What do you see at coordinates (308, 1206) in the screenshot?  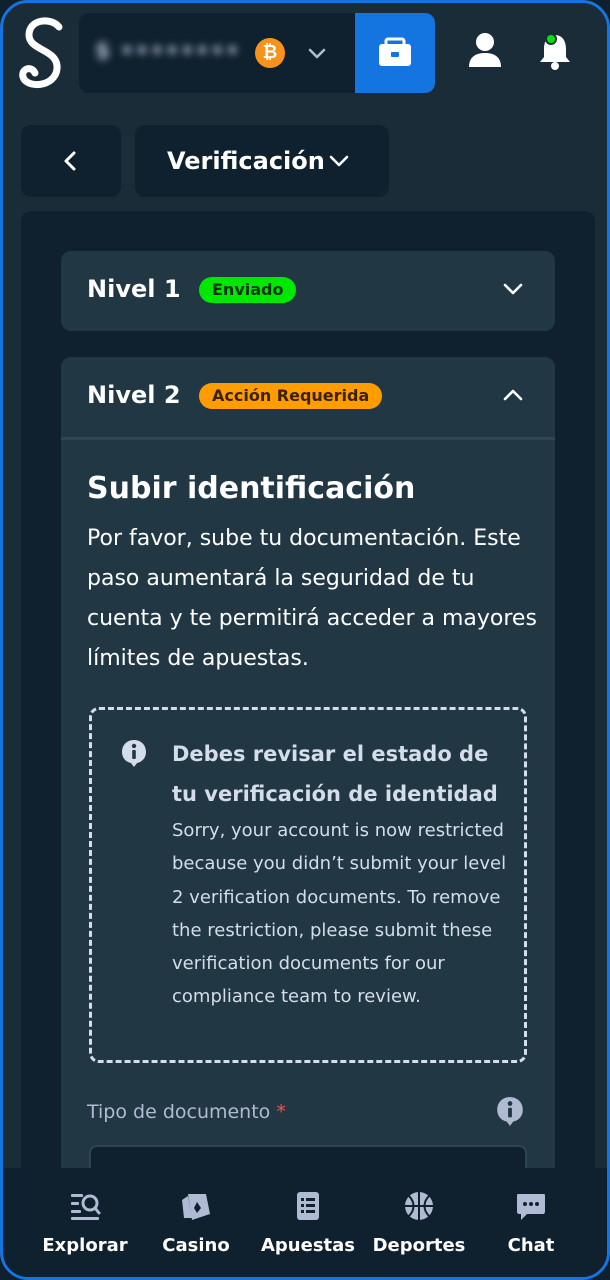 I see `betslip-icon` at bounding box center [308, 1206].